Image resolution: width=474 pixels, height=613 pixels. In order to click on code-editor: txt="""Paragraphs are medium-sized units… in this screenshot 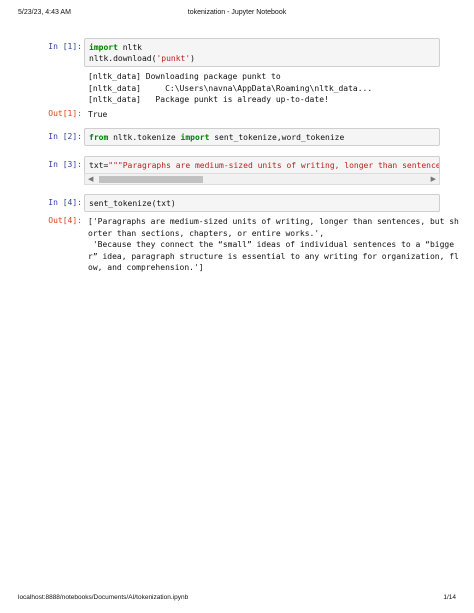, I will do `click(262, 165)`.